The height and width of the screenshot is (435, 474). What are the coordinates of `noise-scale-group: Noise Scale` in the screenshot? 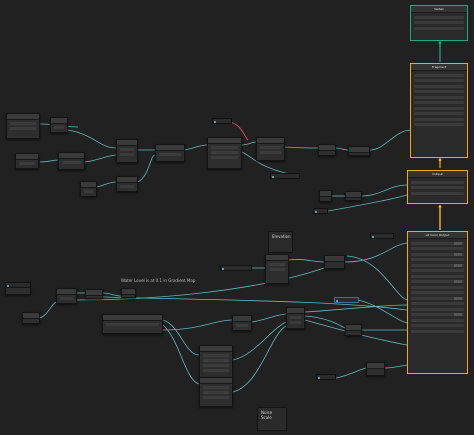 It's located at (272, 419).